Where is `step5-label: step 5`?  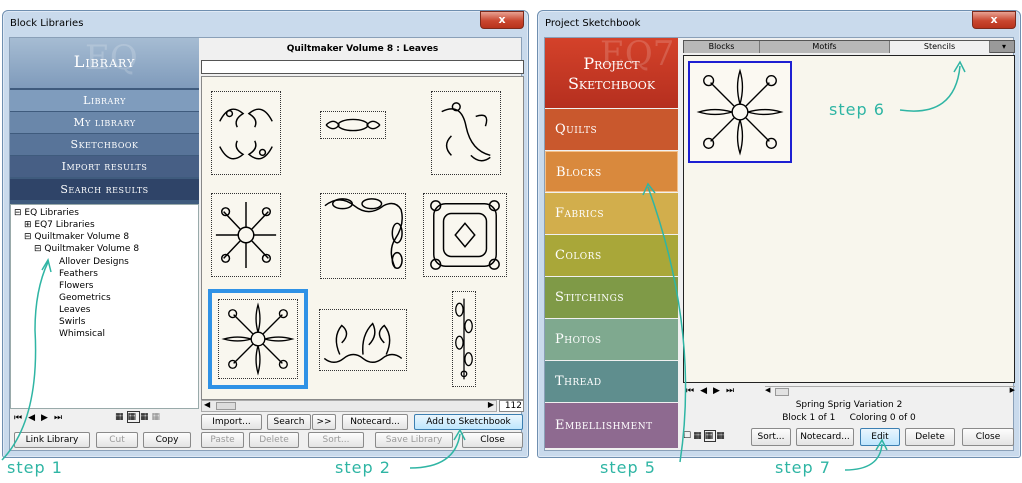
step5-label: step 5 is located at coordinates (628, 467).